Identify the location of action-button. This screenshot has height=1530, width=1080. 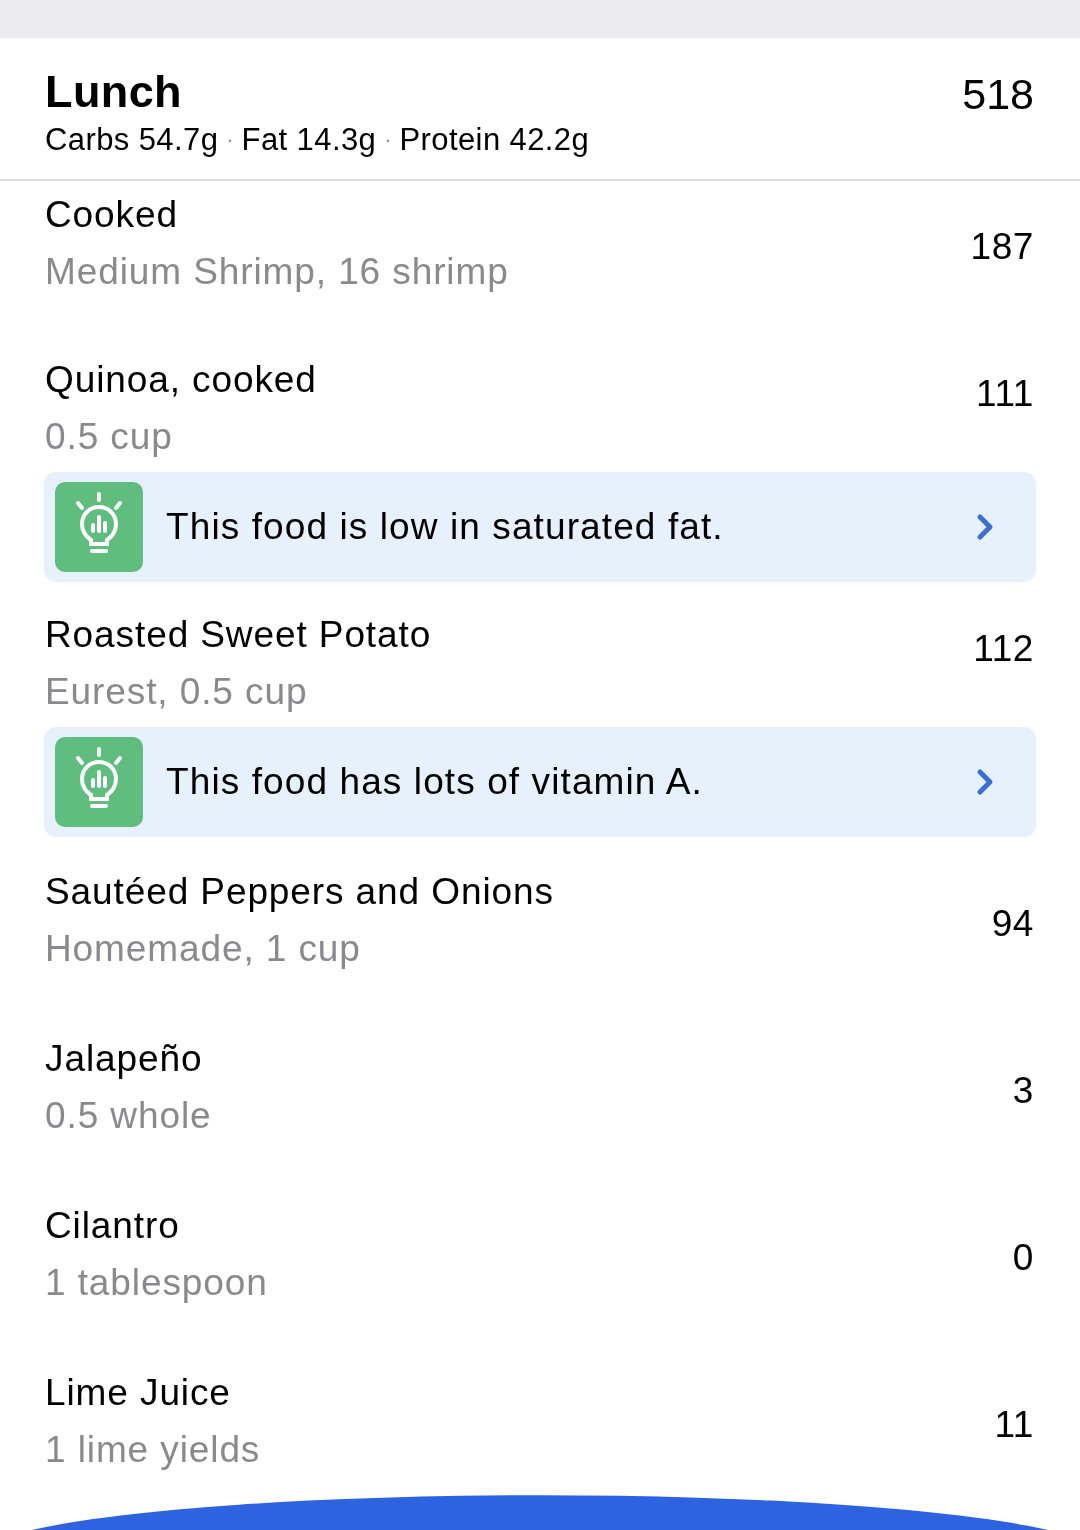
(540, 1512).